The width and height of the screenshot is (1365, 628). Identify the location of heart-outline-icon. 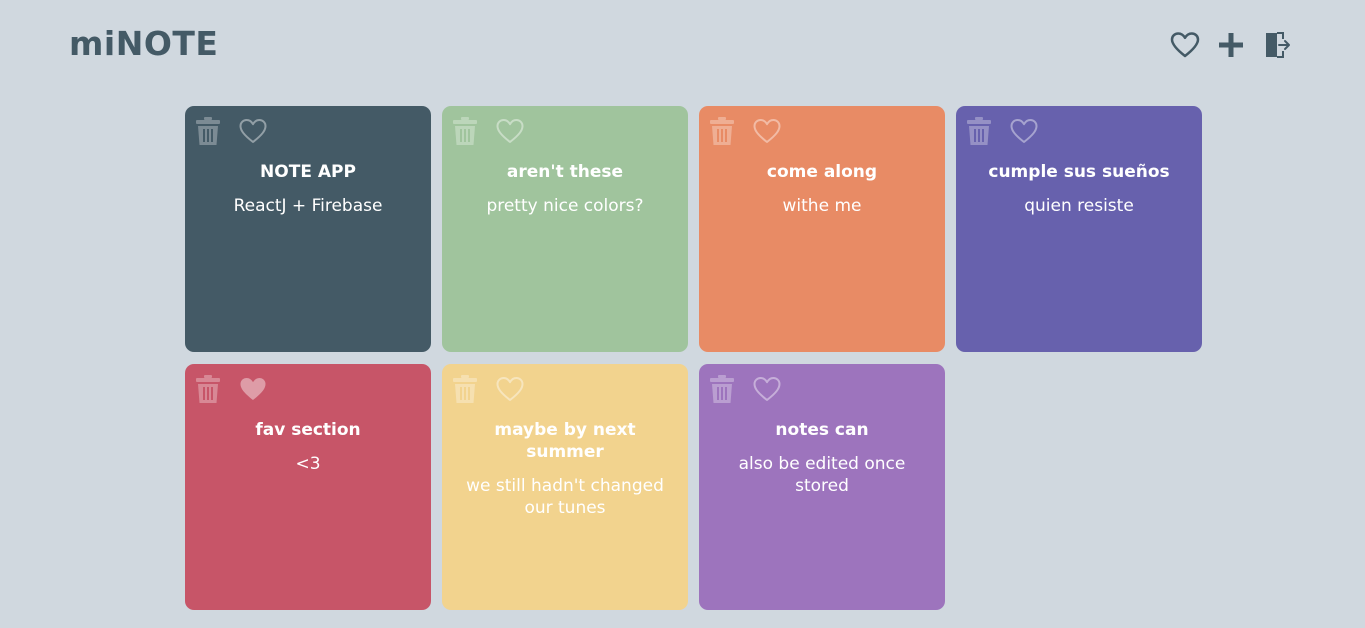
(1185, 45).